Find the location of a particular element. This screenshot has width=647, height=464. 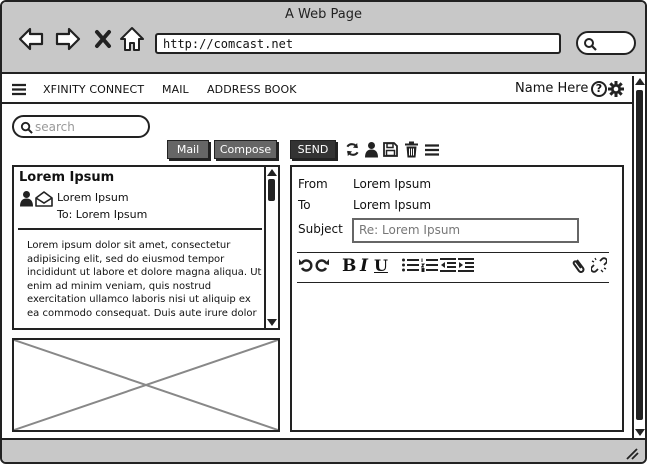

message-title: Lorem Ipsum is located at coordinates (66, 177).